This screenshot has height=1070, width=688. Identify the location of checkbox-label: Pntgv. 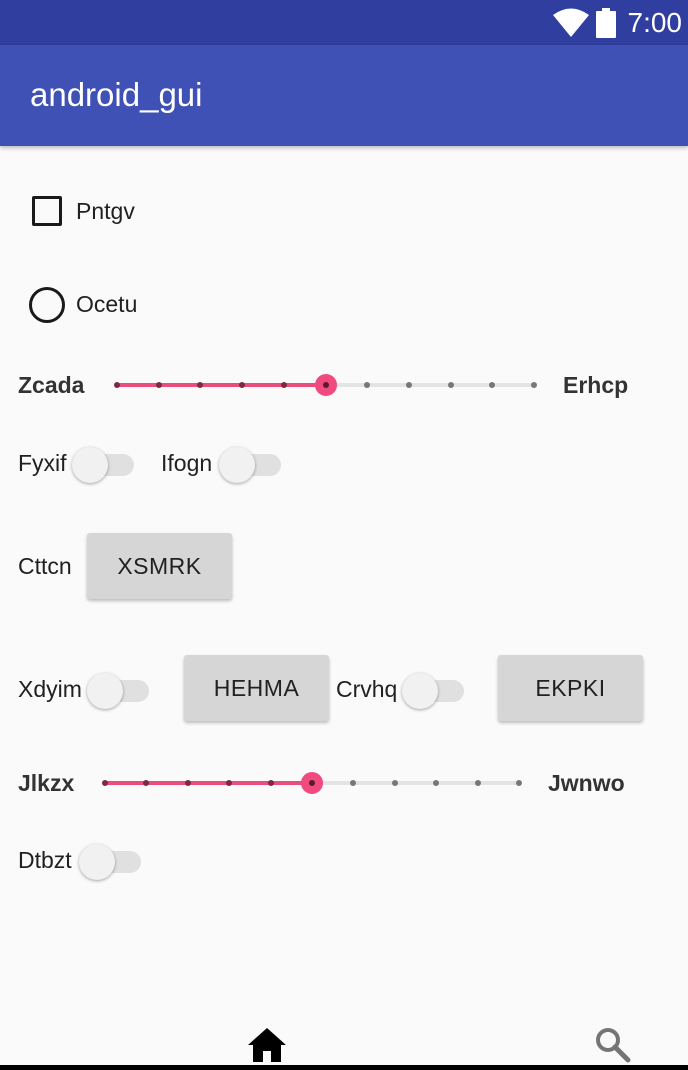
(105, 211).